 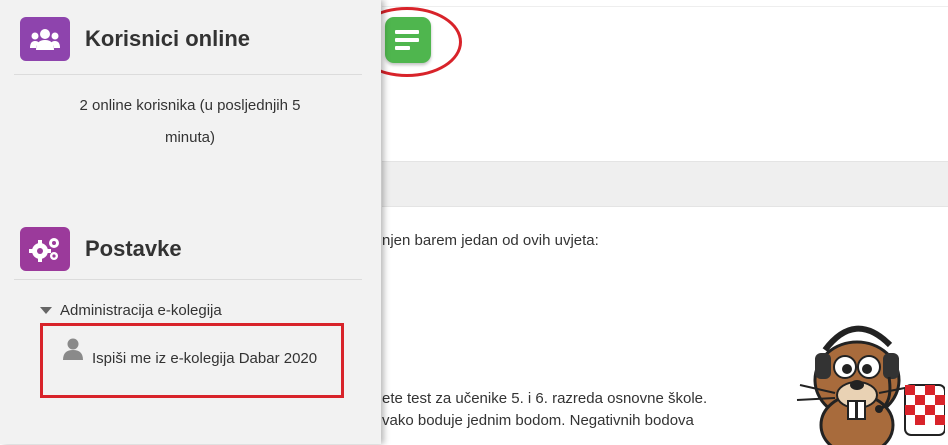 I want to click on settings-header: Postavke, so click(x=101, y=249).